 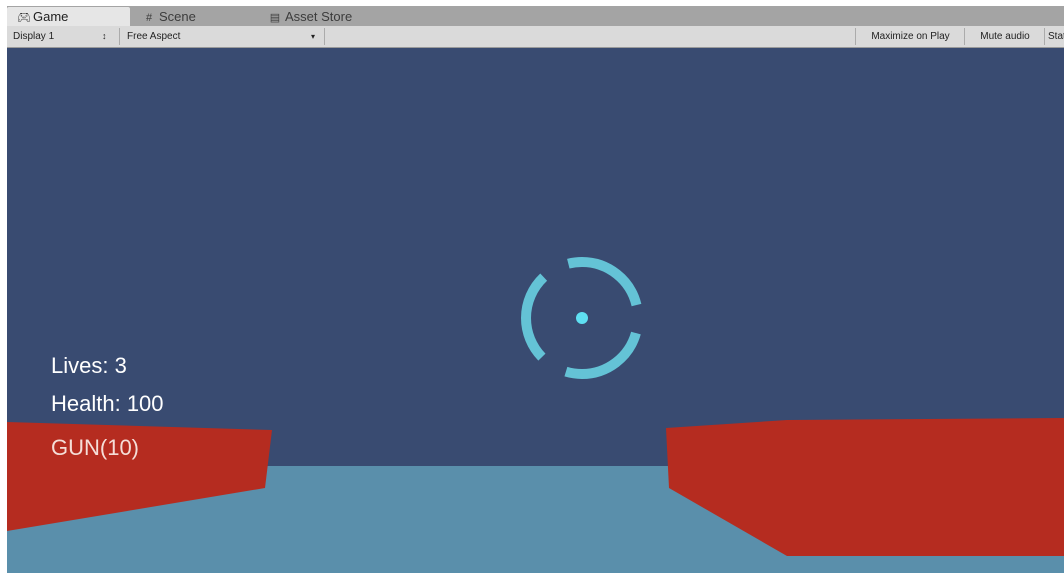 I want to click on display-dropdown: Display 1, so click(x=63, y=36).